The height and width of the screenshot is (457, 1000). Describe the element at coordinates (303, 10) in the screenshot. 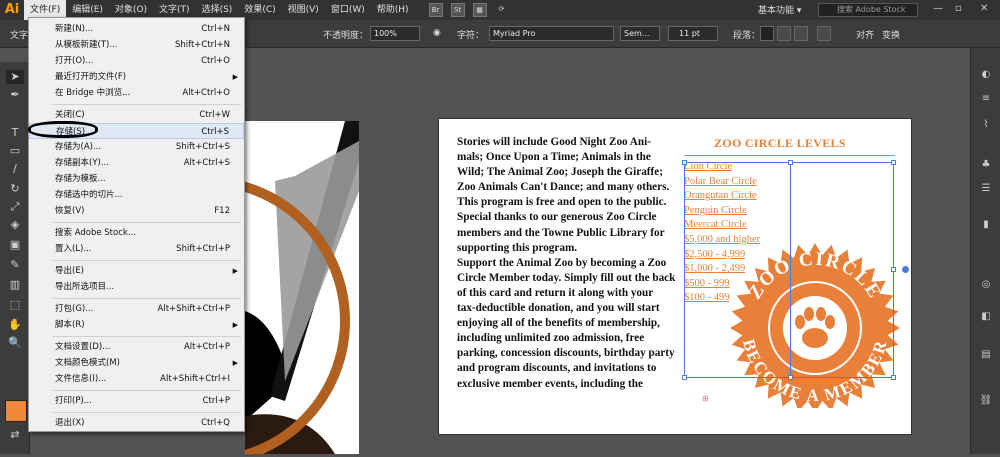

I see `menu-view: 视图(V)` at that location.